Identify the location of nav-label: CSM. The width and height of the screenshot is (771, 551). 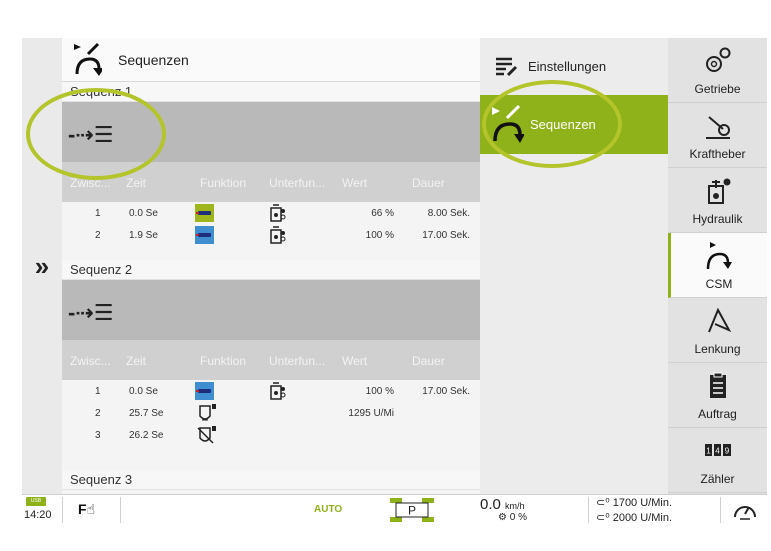
(719, 284).